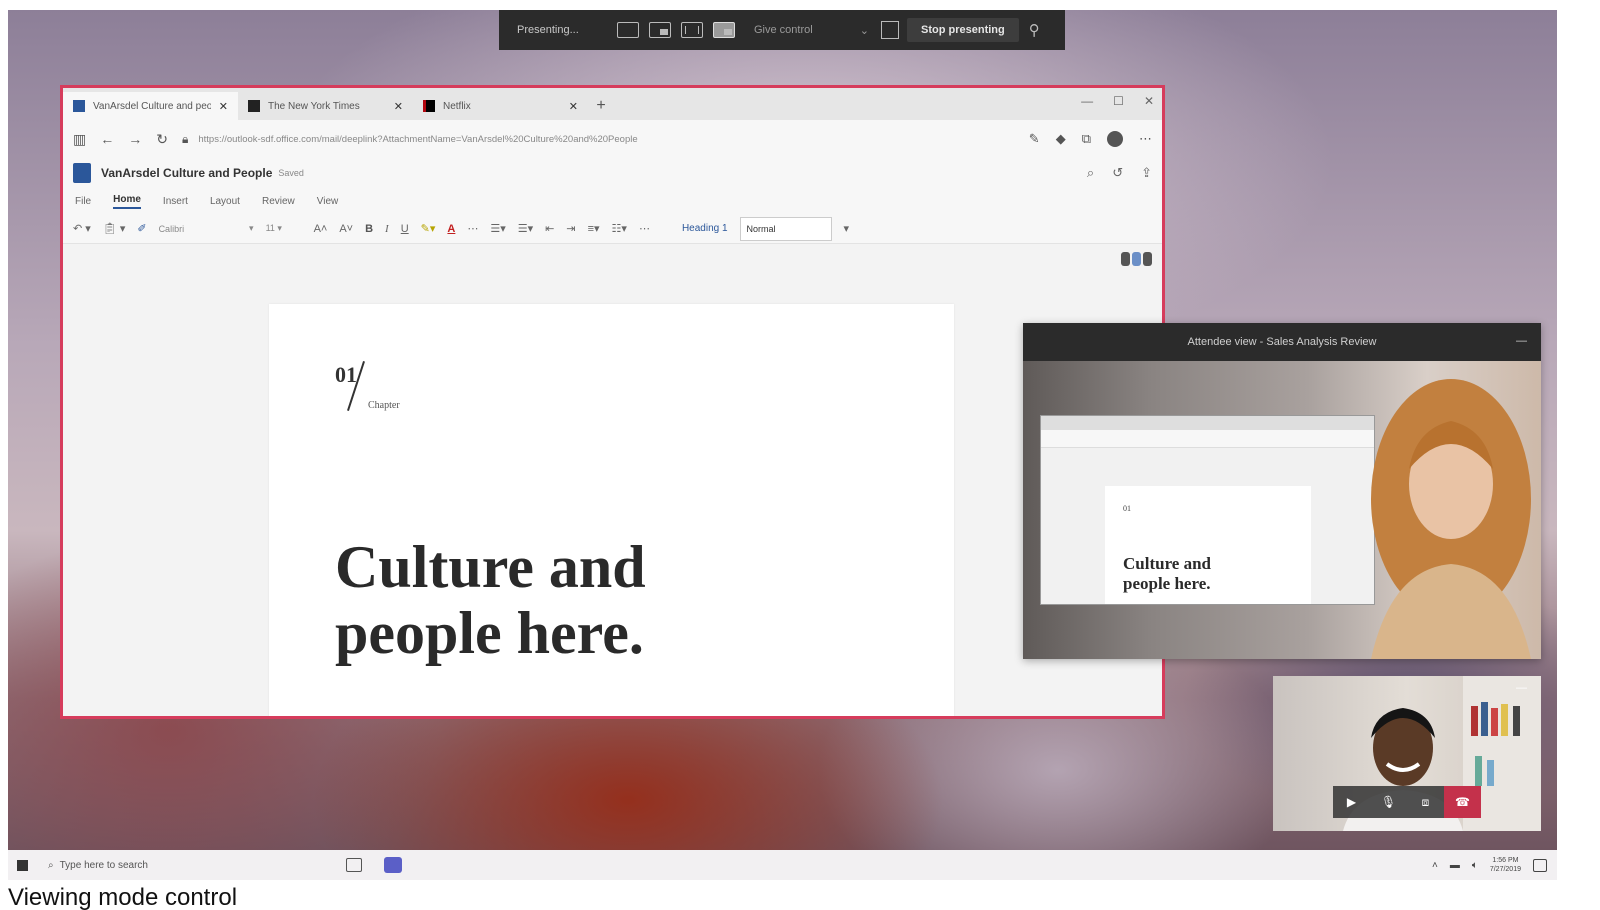 The width and height of the screenshot is (1600, 910). Describe the element at coordinates (79, 139) in the screenshot. I see `tabs-menu-icon: ▥` at that location.